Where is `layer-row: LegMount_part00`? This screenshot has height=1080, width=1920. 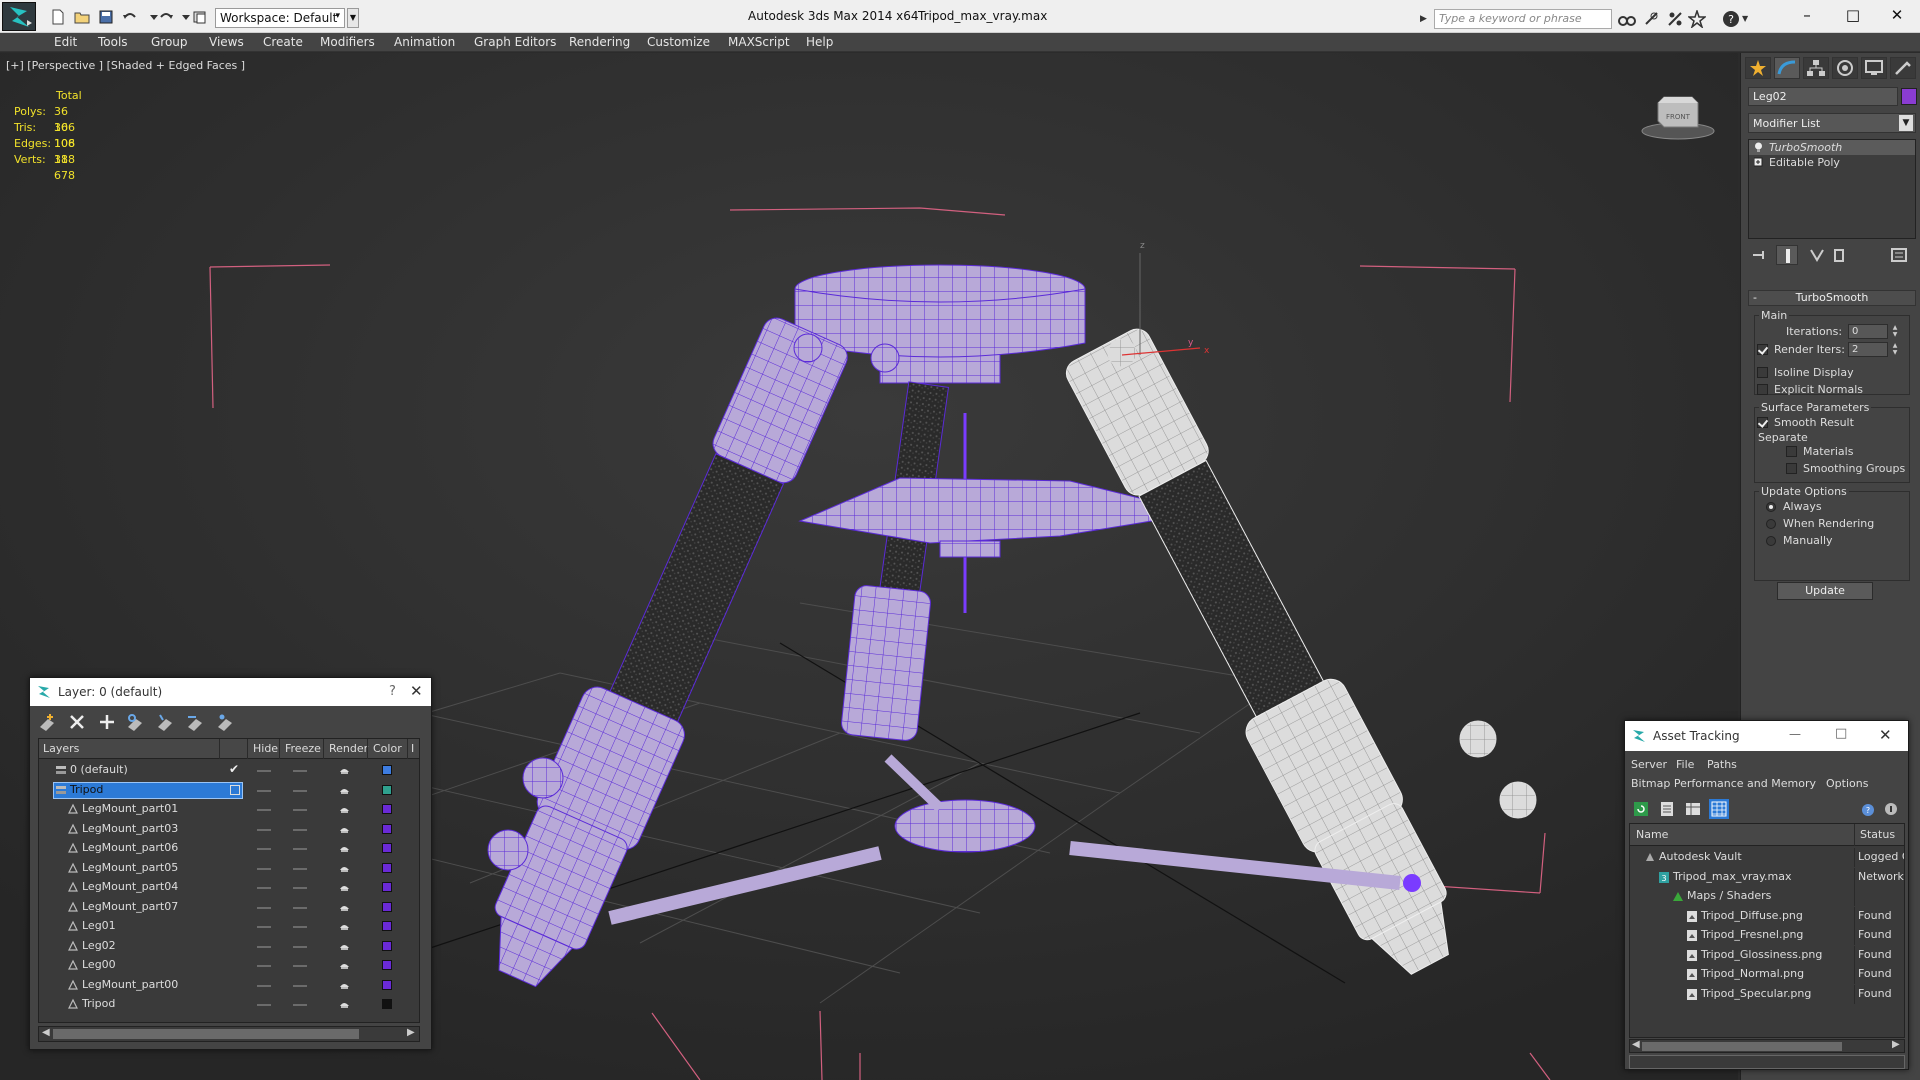
layer-row: LegMount_part00 is located at coordinates (229, 985).